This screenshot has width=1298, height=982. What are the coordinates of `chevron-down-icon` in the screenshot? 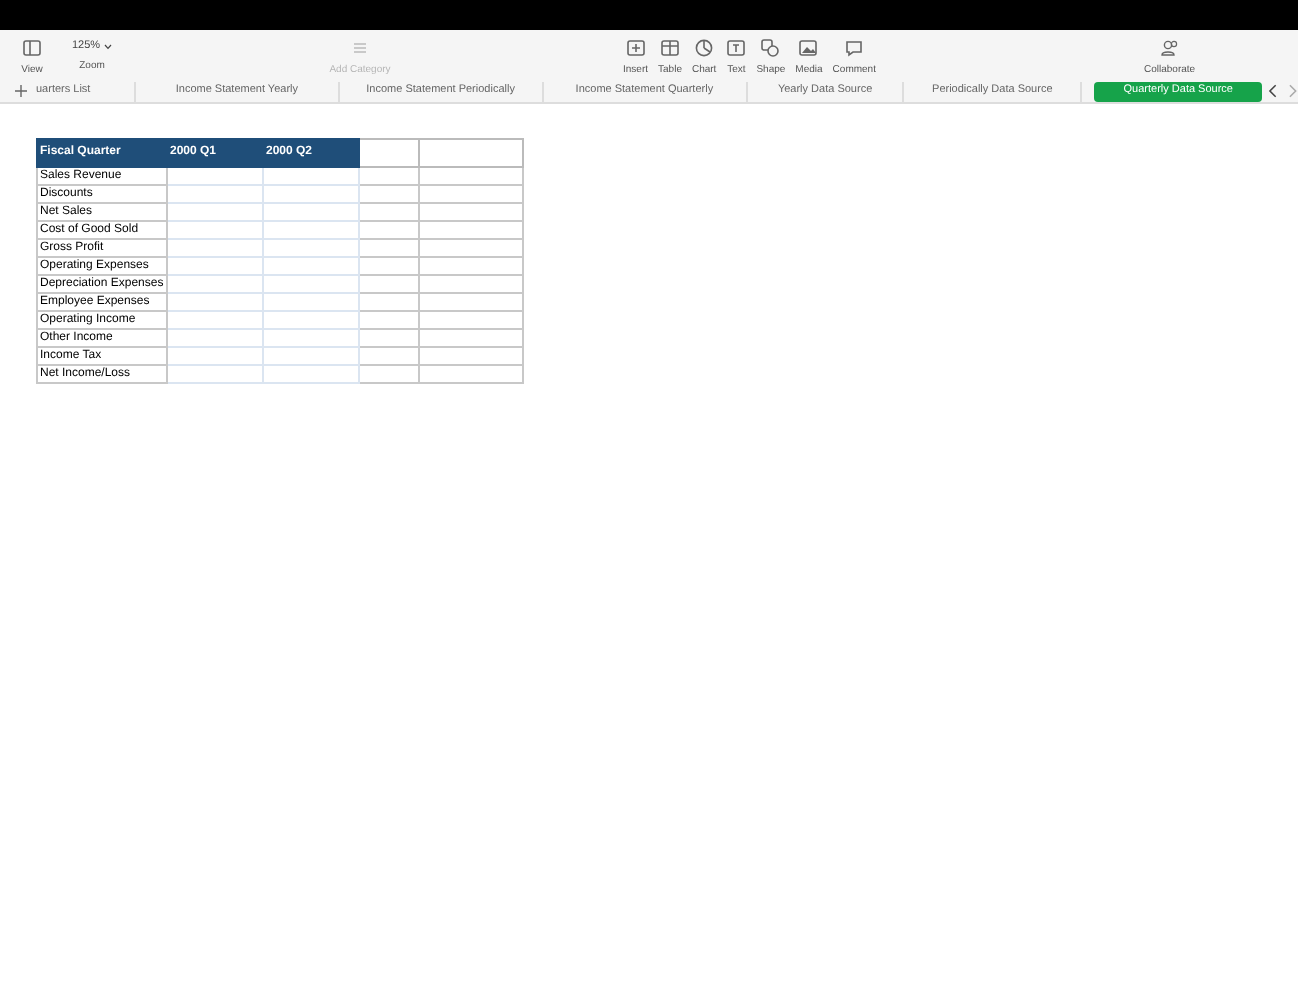 It's located at (108, 46).